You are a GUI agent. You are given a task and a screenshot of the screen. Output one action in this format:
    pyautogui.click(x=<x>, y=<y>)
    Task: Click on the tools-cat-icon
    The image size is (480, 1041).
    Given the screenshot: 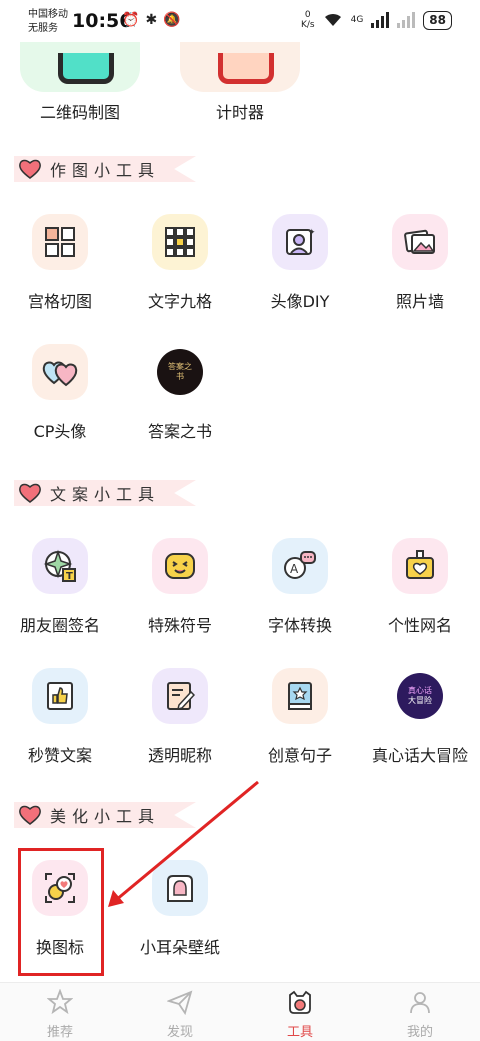 What is the action you would take?
    pyautogui.click(x=300, y=1002)
    